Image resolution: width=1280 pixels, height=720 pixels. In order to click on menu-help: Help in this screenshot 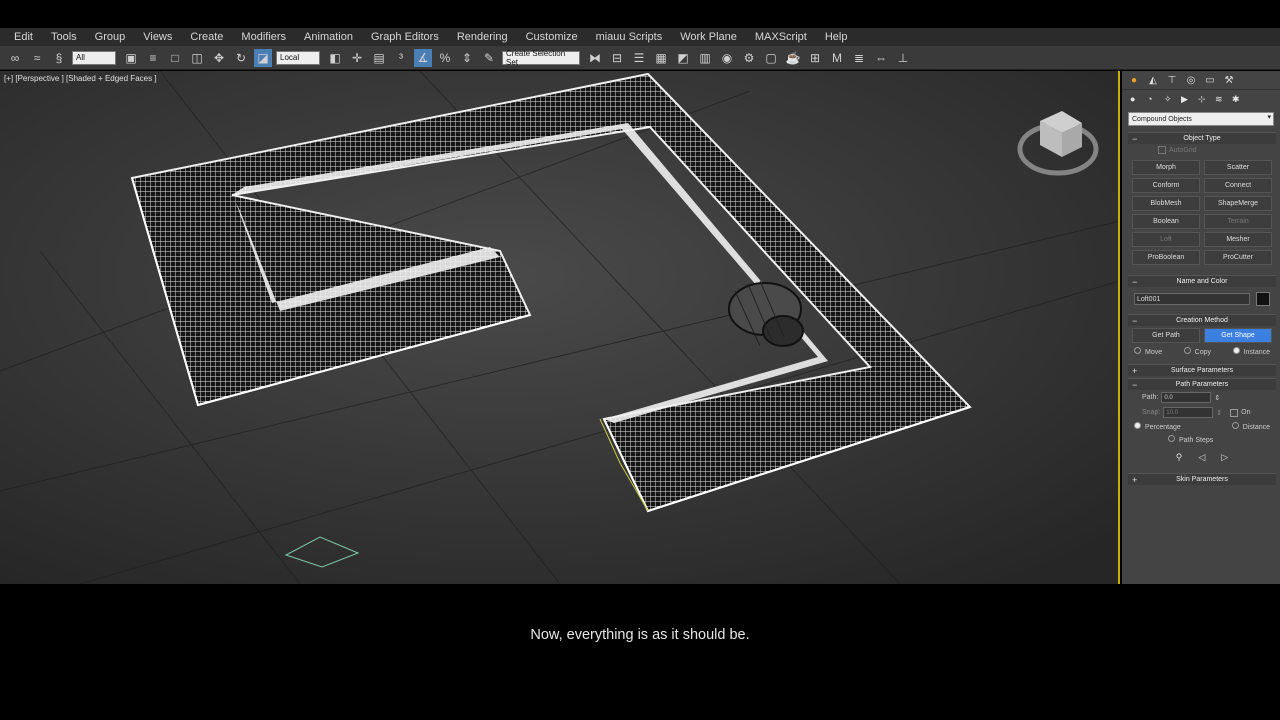, I will do `click(836, 37)`.